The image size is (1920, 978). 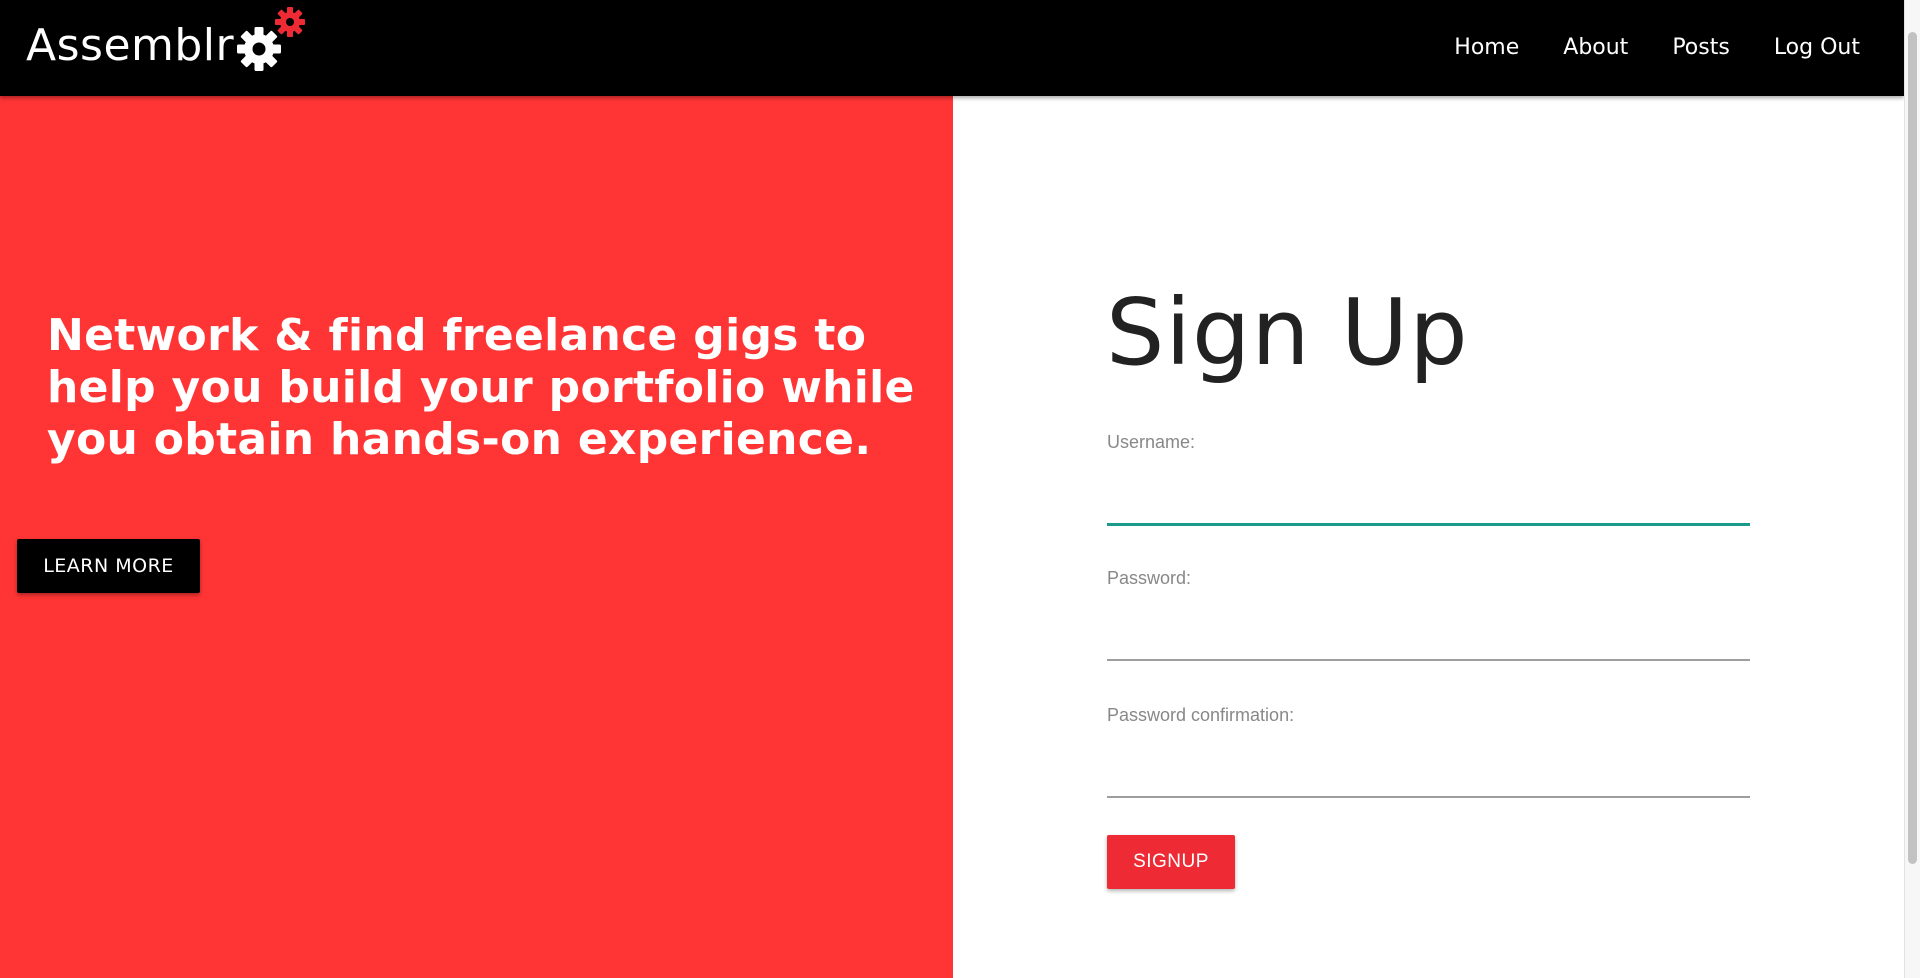 I want to click on username-label: Username:, so click(x=1151, y=442).